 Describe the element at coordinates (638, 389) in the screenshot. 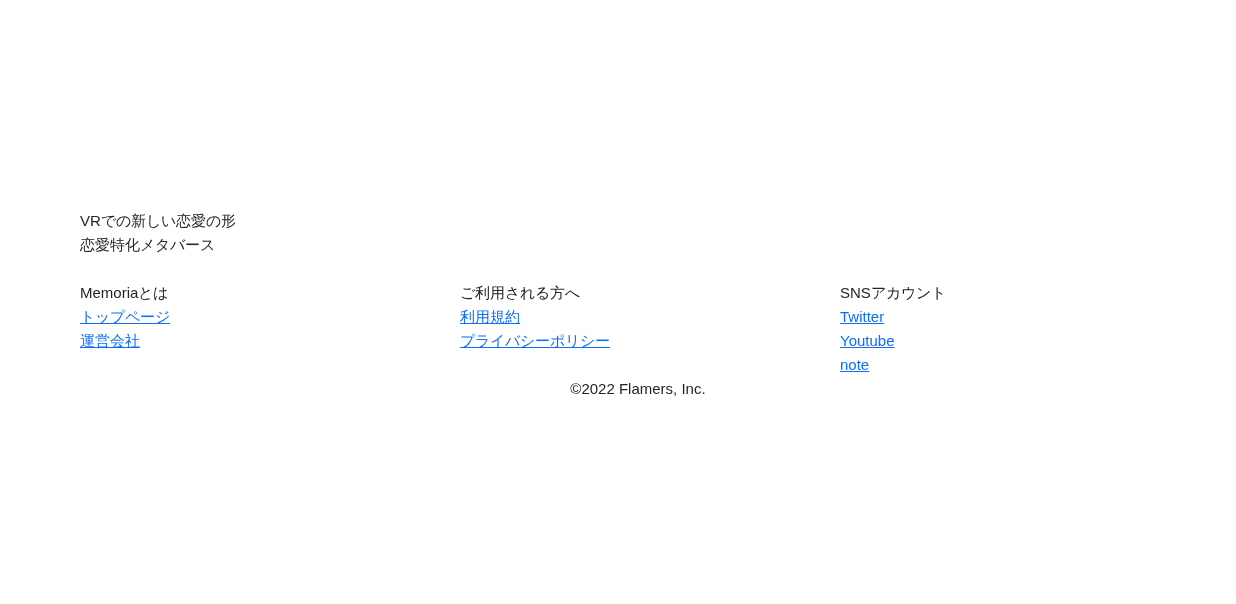

I see `copyright-text: ©2022 Flamers, Inc.` at that location.